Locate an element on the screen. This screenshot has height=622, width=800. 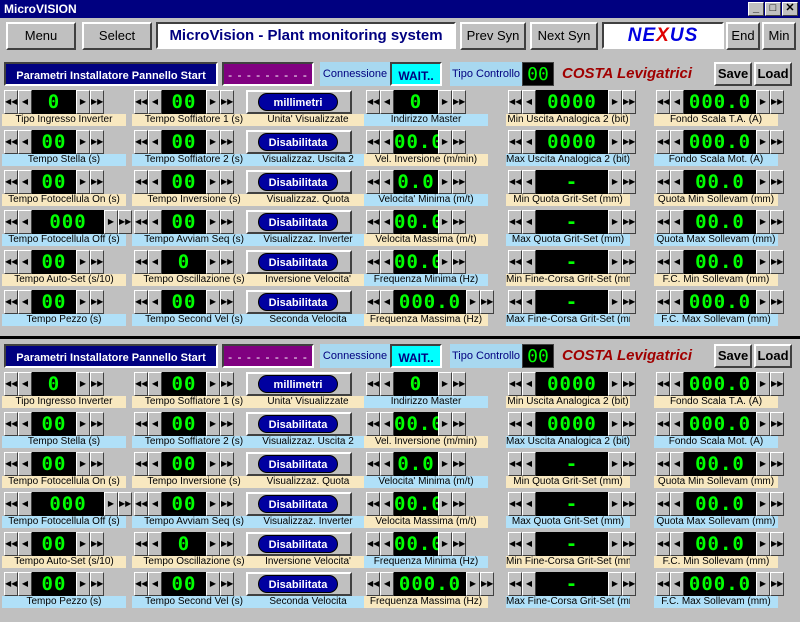
save-button: Save is located at coordinates (733, 356).